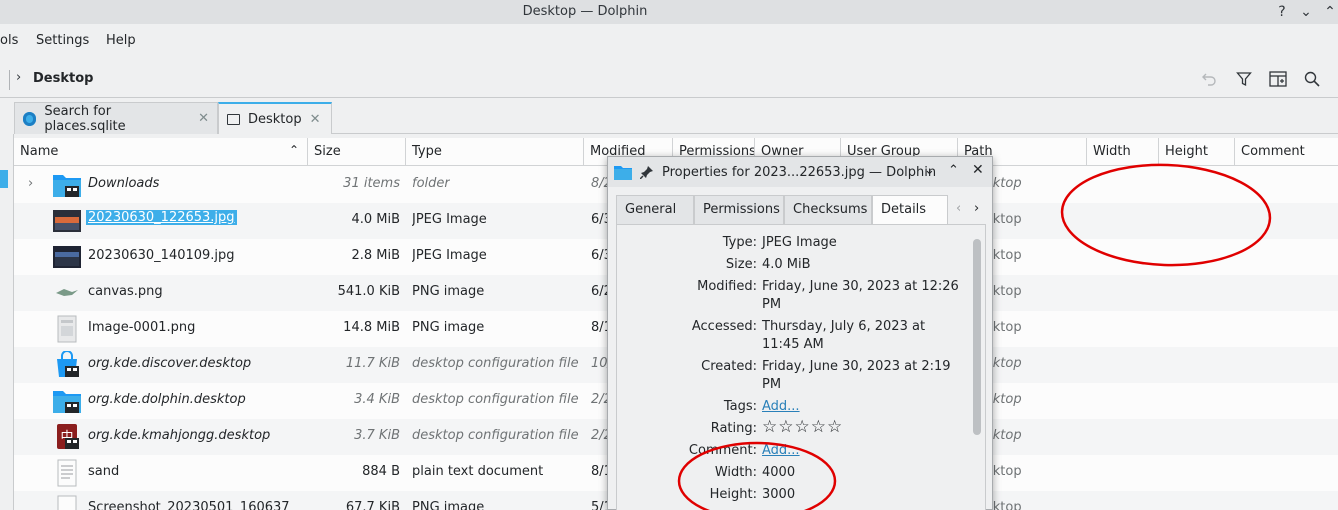 The width and height of the screenshot is (1338, 510). What do you see at coordinates (929, 170) in the screenshot?
I see `chevron-down-icon: ⌄` at bounding box center [929, 170].